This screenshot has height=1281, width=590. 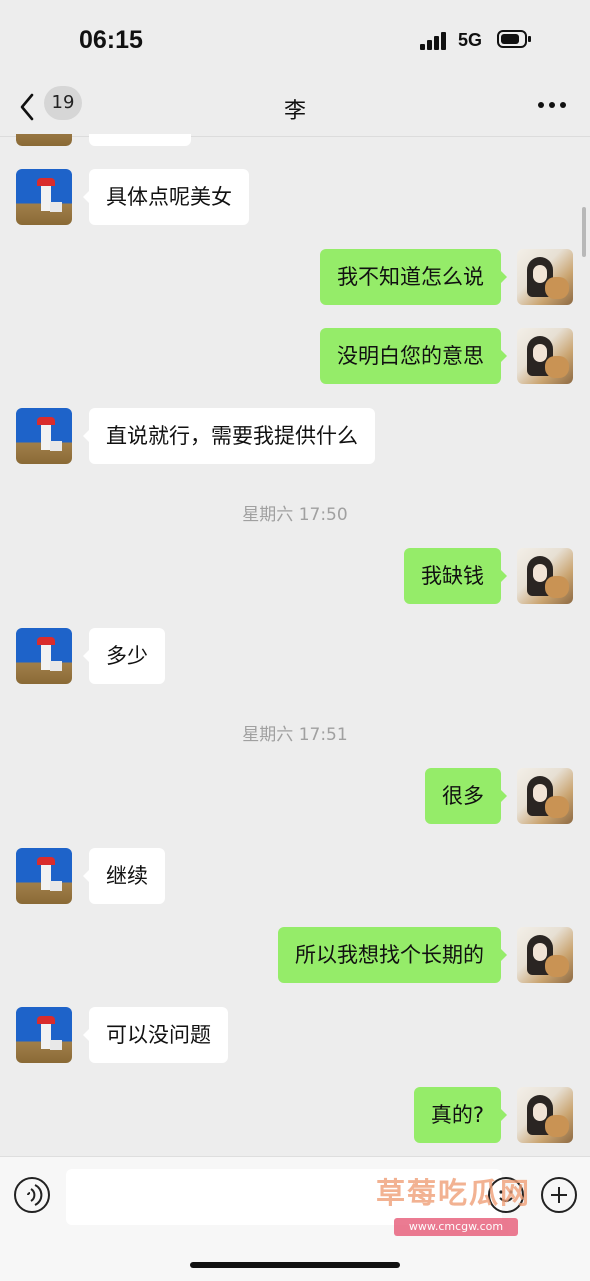 I want to click on timestamp: 星期六 17:51, so click(x=295, y=735).